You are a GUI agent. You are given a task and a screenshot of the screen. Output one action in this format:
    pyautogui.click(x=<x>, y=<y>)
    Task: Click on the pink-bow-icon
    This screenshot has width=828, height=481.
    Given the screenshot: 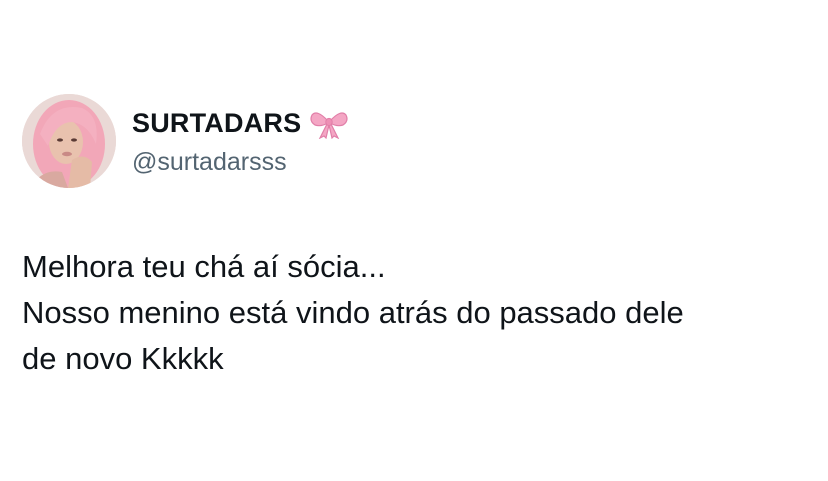 What is the action you would take?
    pyautogui.click(x=329, y=124)
    